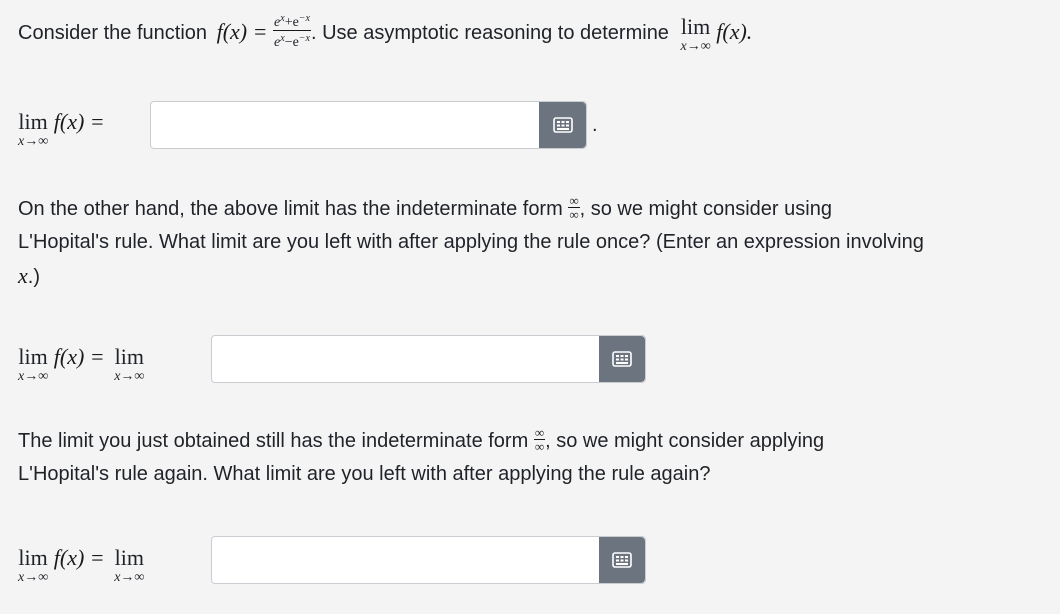 This screenshot has height=614, width=1060. Describe the element at coordinates (33, 129) in the screenshot. I see `part1-limit: lim x→∞` at that location.